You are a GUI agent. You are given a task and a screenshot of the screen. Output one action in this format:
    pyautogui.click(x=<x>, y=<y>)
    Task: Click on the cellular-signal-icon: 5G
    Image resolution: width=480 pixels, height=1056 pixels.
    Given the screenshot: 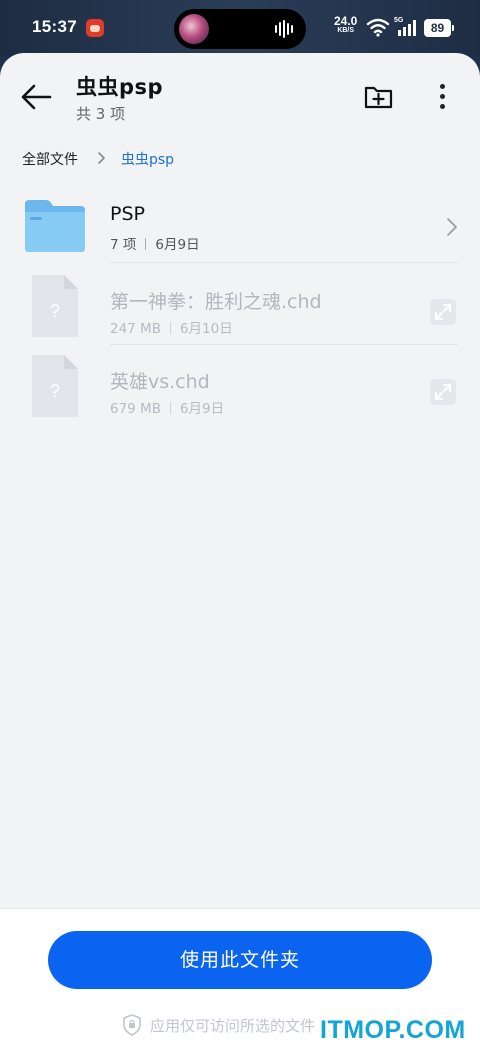 What is the action you would take?
    pyautogui.click(x=405, y=26)
    